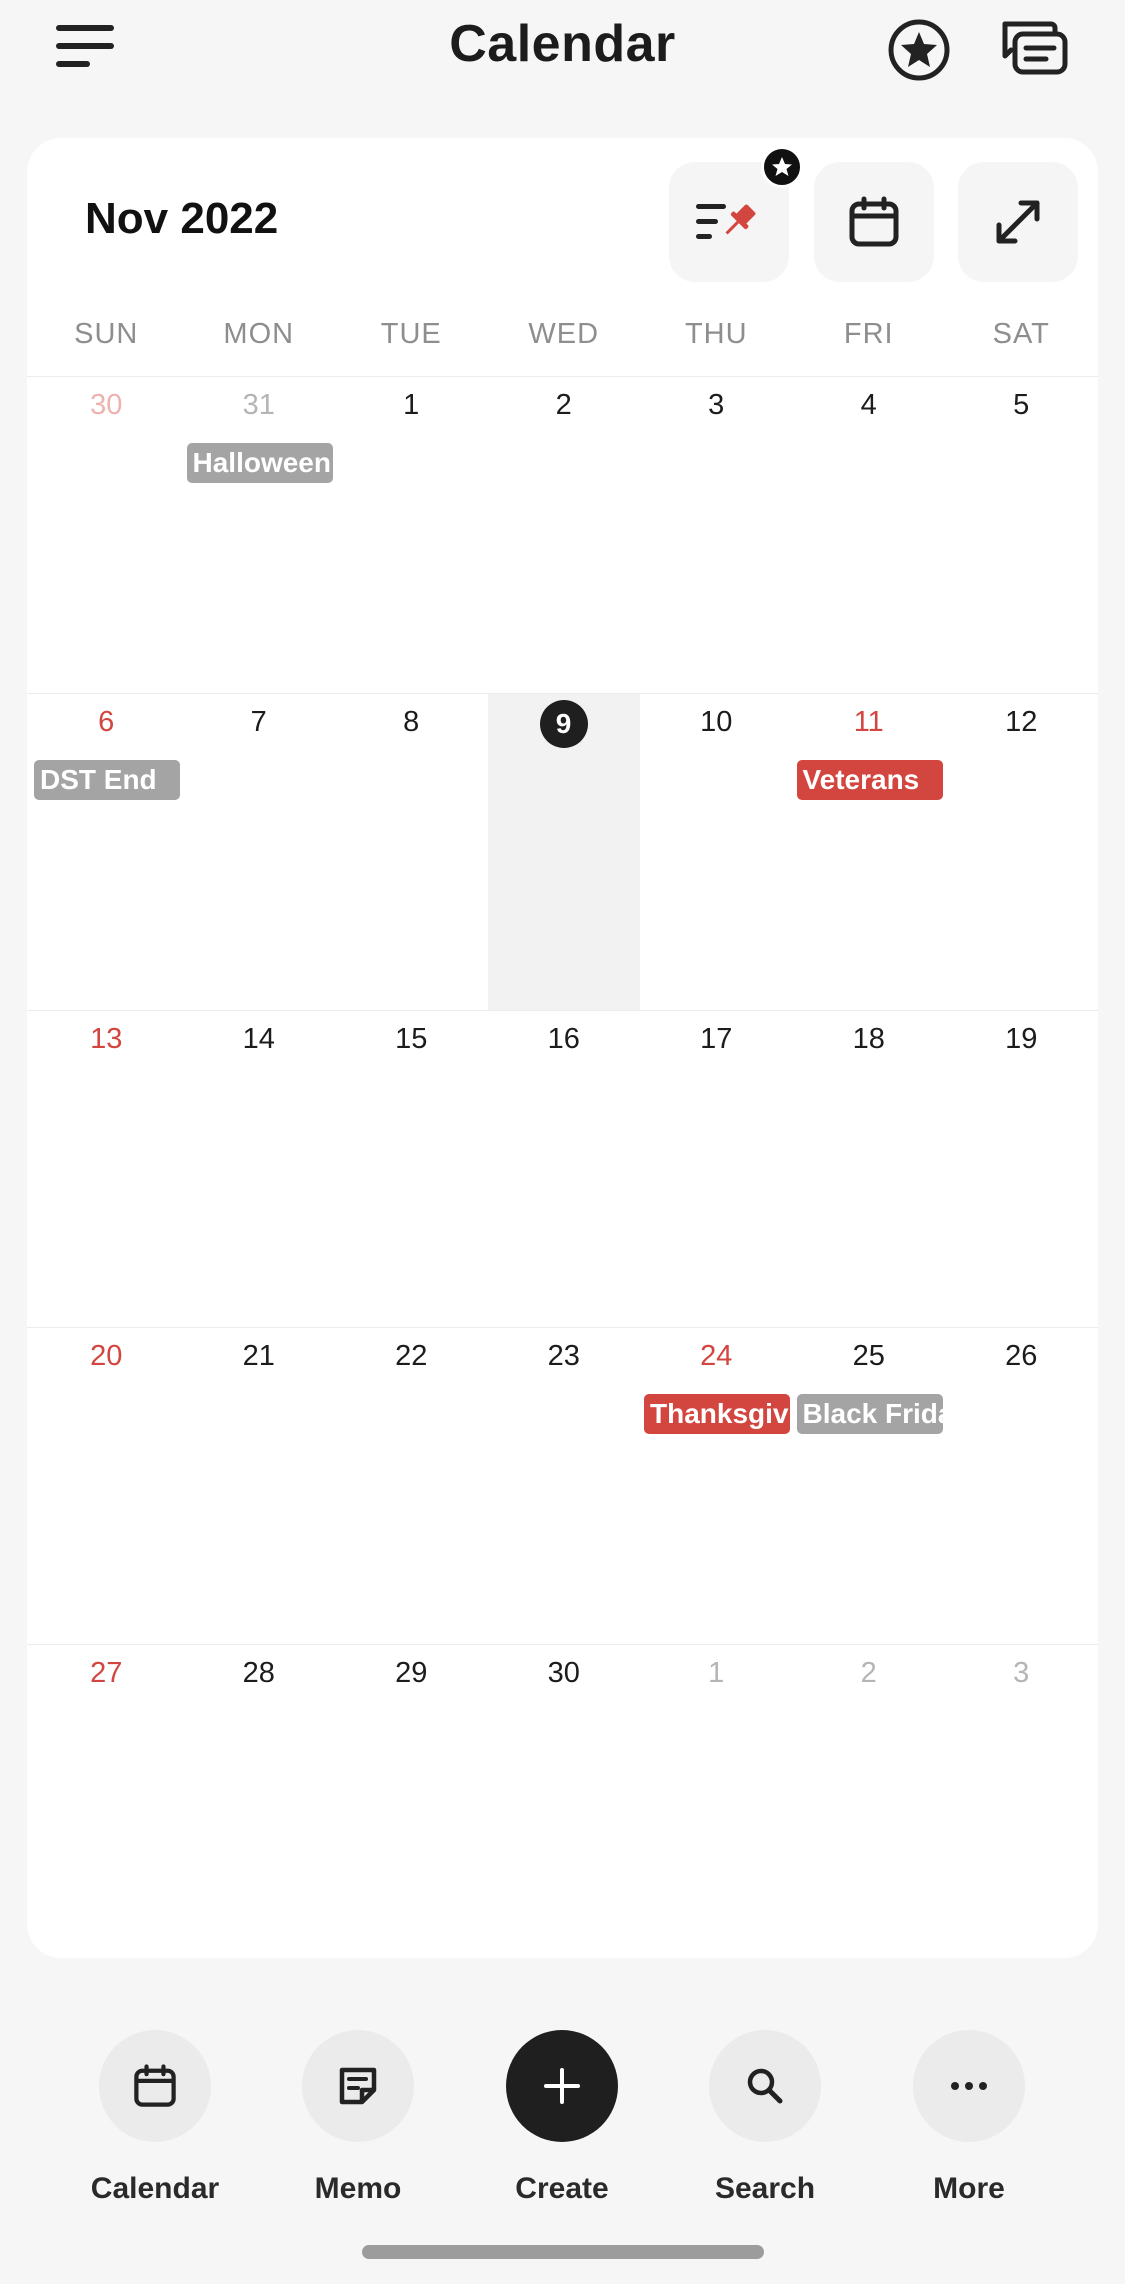  I want to click on day-cell: 19, so click(1021, 1169).